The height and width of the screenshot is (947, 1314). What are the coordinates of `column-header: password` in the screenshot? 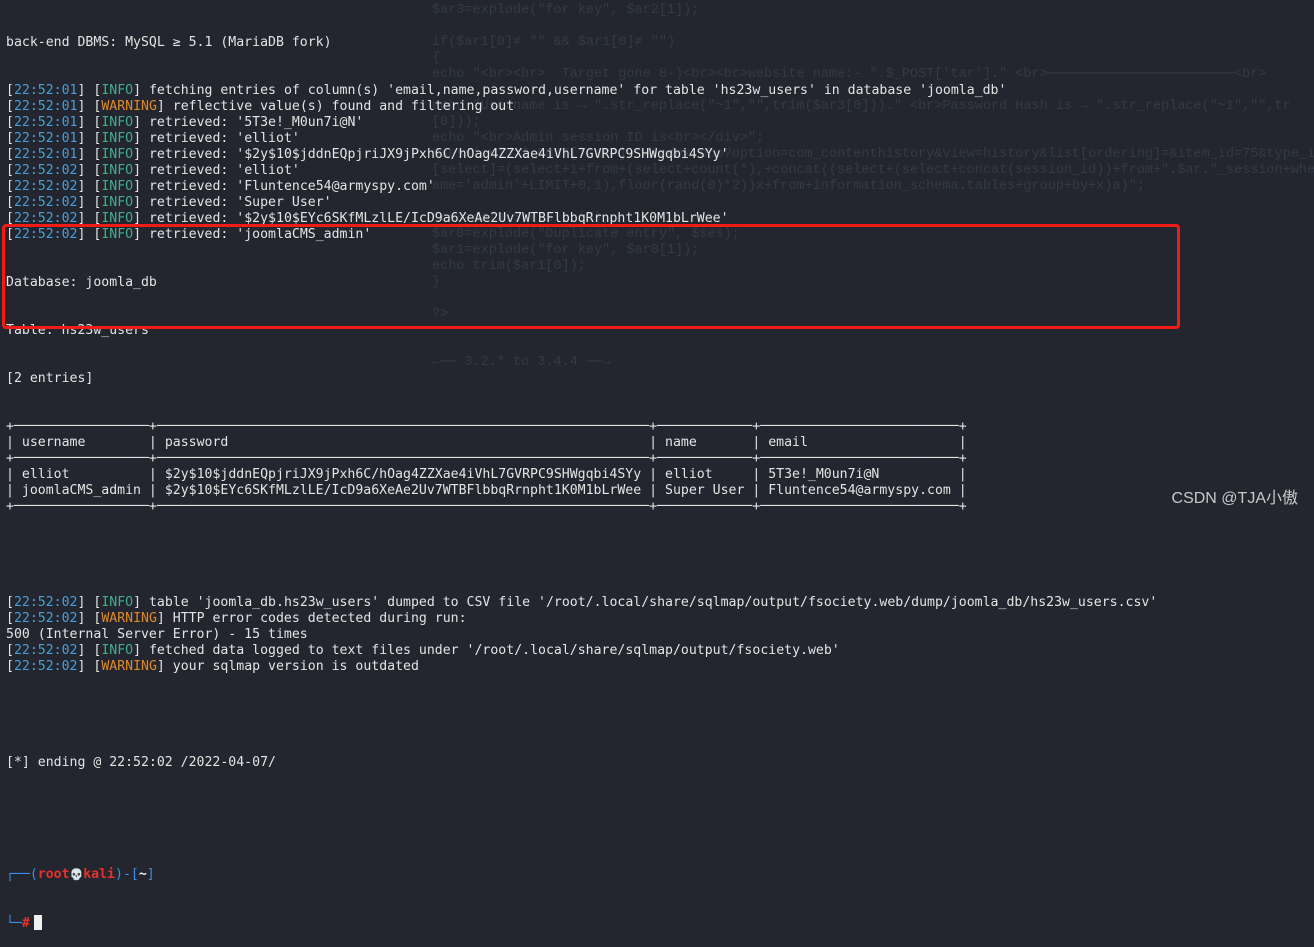 It's located at (196, 442).